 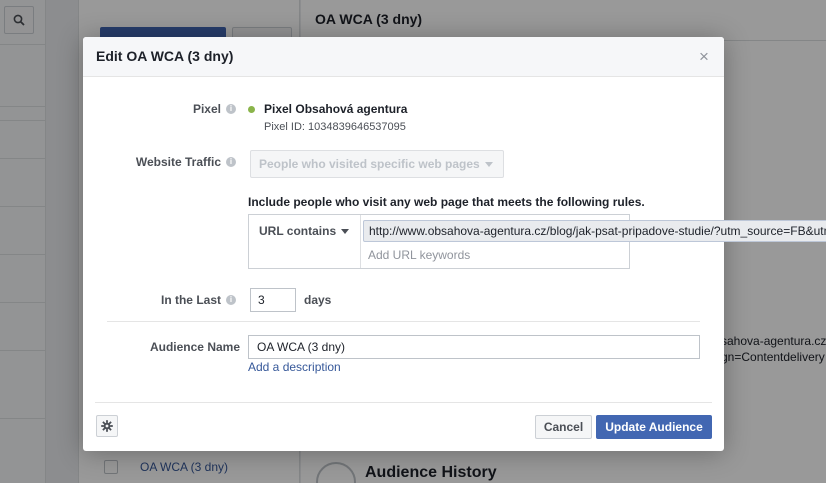 I want to click on website-traffic-select: People who visited specific web pages, so click(x=377, y=164).